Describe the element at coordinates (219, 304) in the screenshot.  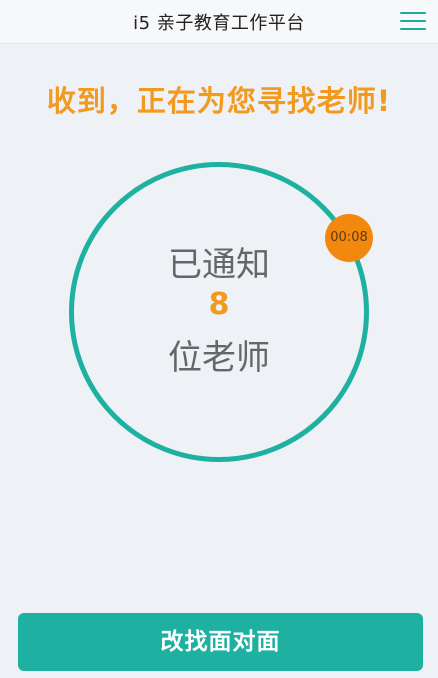
I see `teacher-count: 8` at that location.